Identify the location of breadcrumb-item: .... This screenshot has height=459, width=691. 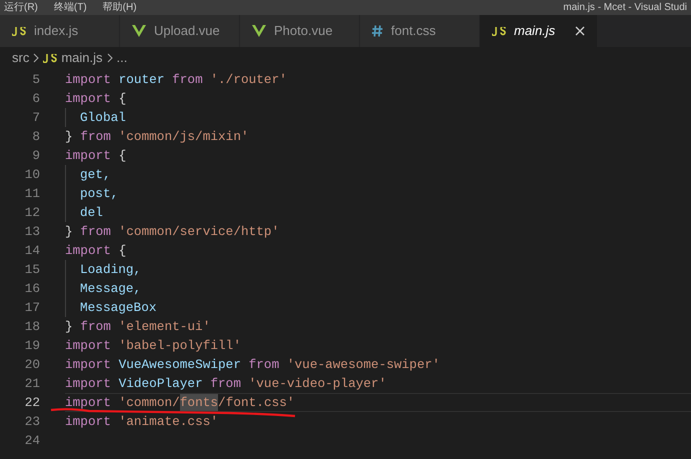
(122, 58).